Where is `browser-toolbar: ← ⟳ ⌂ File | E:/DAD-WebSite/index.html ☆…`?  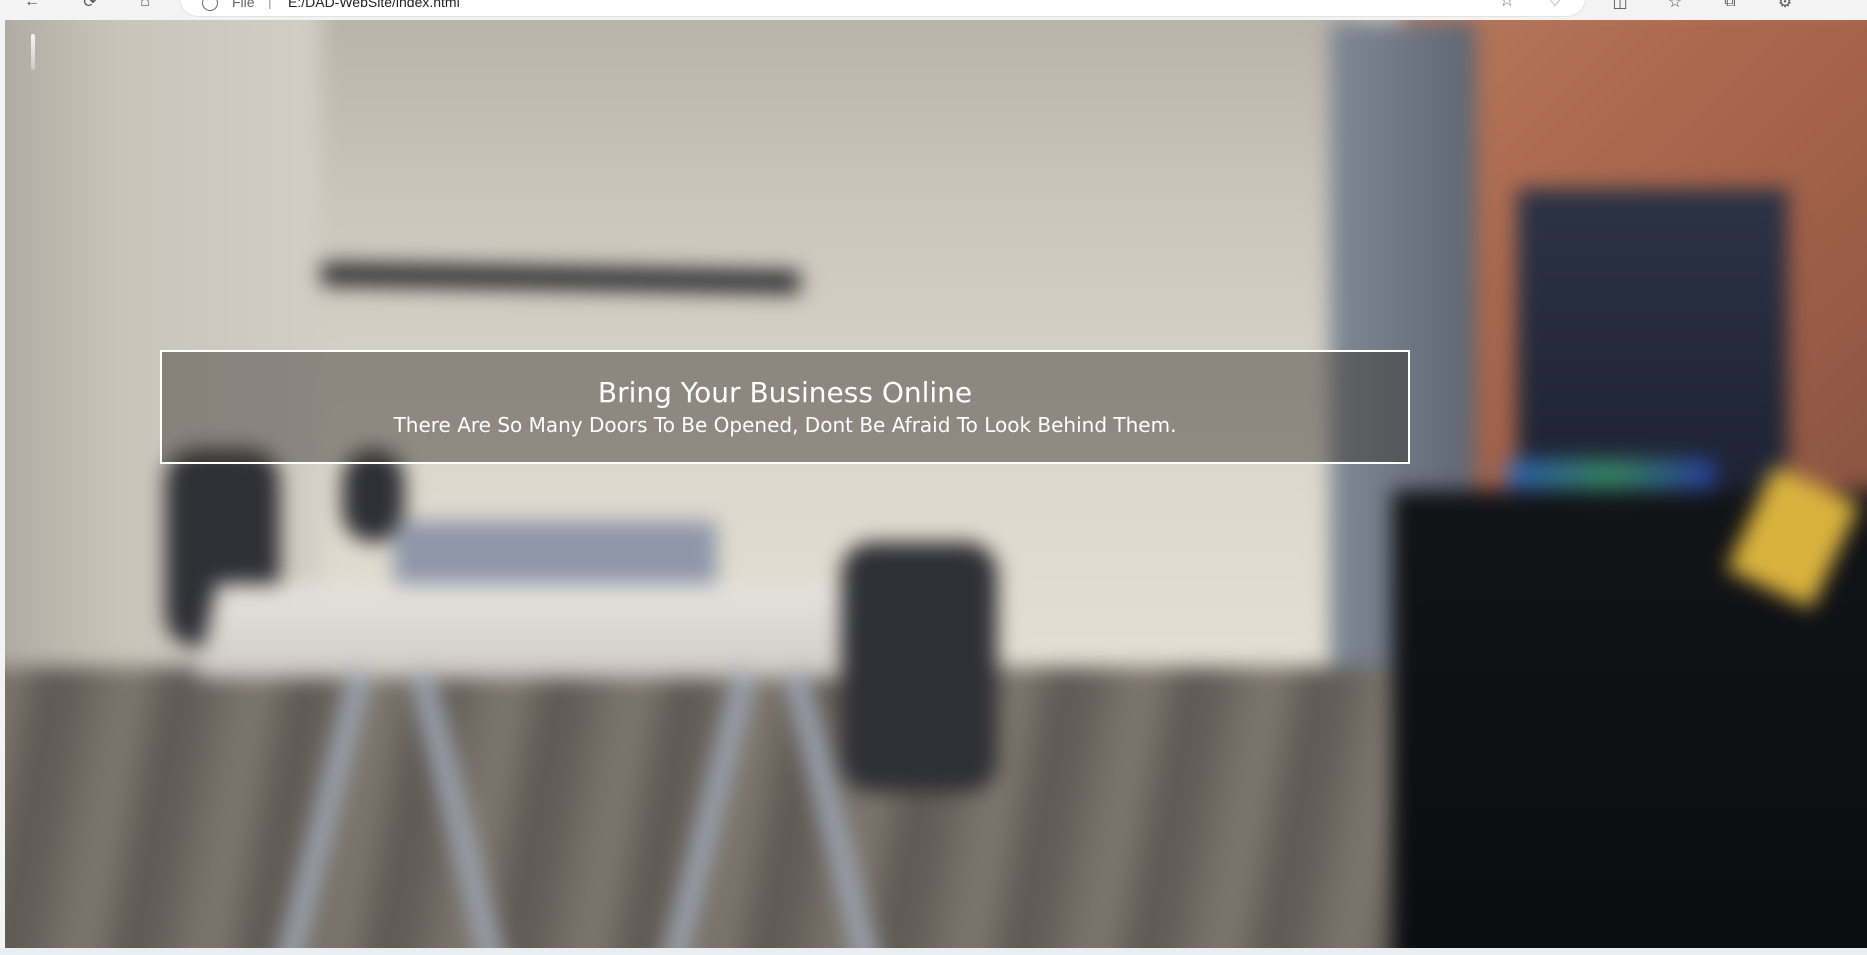
browser-toolbar: ← ⟳ ⌂ File | E:/DAD-WebSite/index.html ☆… is located at coordinates (933, 10).